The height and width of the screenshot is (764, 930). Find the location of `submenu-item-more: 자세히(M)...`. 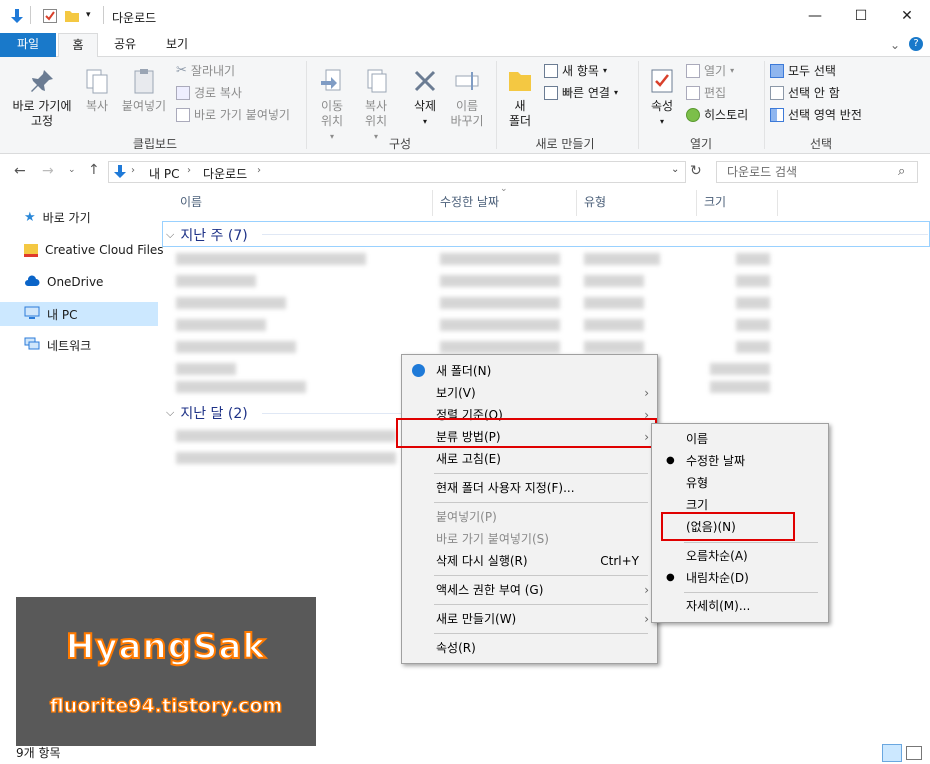

submenu-item-more: 자세히(M)... is located at coordinates (740, 606).